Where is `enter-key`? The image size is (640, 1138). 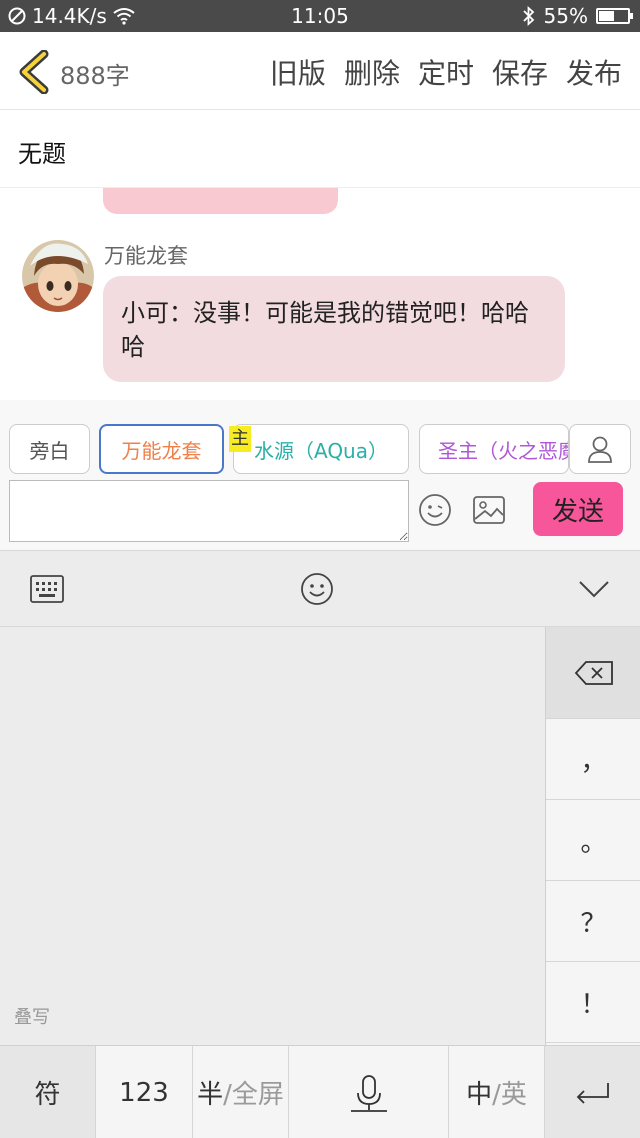 enter-key is located at coordinates (592, 1092).